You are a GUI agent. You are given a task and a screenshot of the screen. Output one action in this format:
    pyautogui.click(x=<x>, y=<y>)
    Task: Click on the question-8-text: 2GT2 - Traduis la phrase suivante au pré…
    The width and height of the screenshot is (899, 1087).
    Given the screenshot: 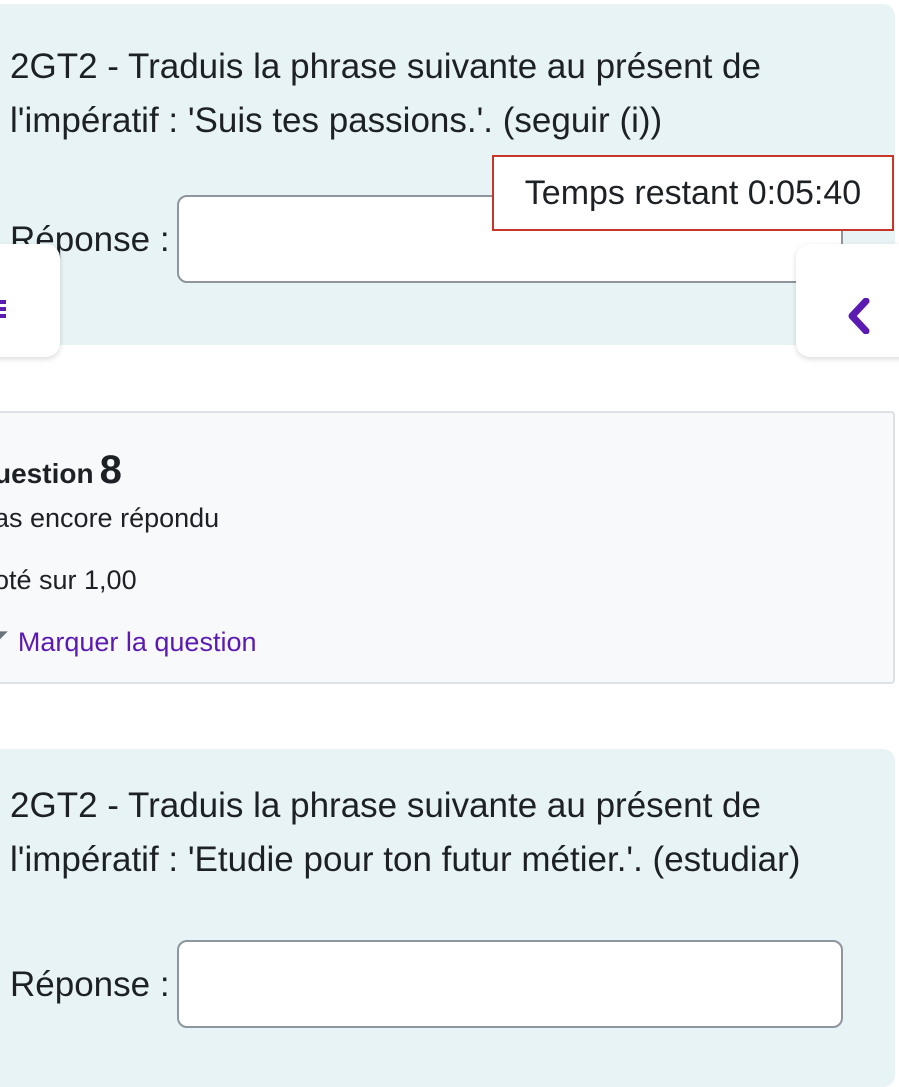 What is the action you would take?
    pyautogui.click(x=405, y=833)
    